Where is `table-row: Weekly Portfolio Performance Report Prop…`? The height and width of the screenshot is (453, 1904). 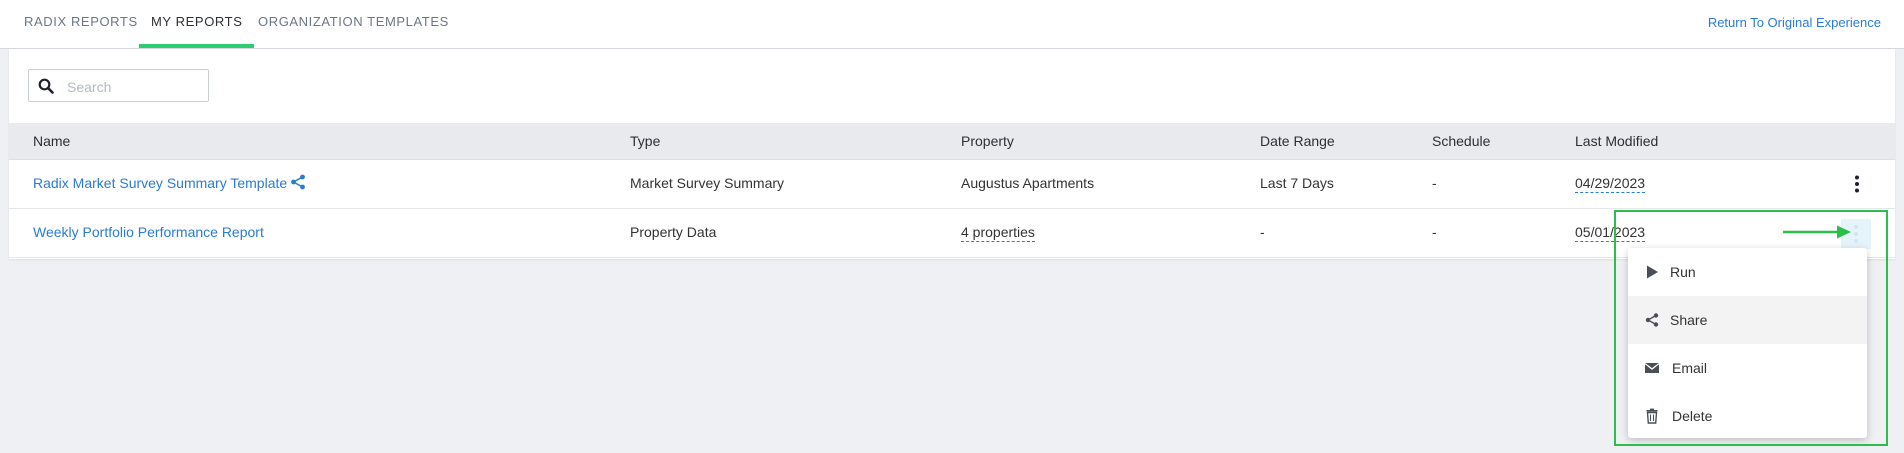 table-row: Weekly Portfolio Performance Report Prop… is located at coordinates (952, 233).